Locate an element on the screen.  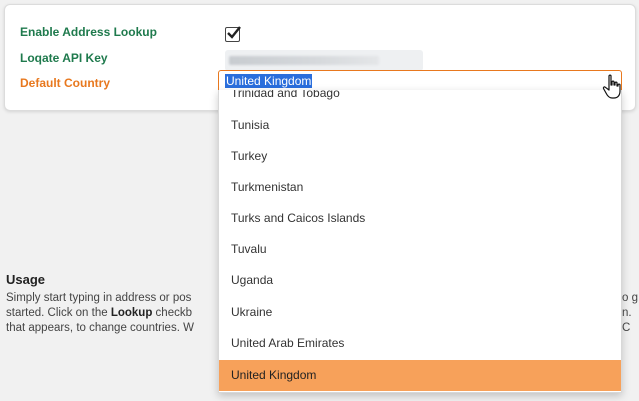
api-key-input is located at coordinates (324, 60).